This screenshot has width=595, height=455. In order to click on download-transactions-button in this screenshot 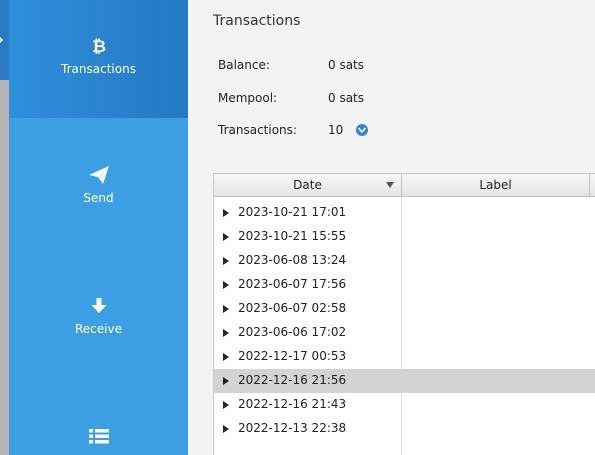, I will do `click(362, 130)`.